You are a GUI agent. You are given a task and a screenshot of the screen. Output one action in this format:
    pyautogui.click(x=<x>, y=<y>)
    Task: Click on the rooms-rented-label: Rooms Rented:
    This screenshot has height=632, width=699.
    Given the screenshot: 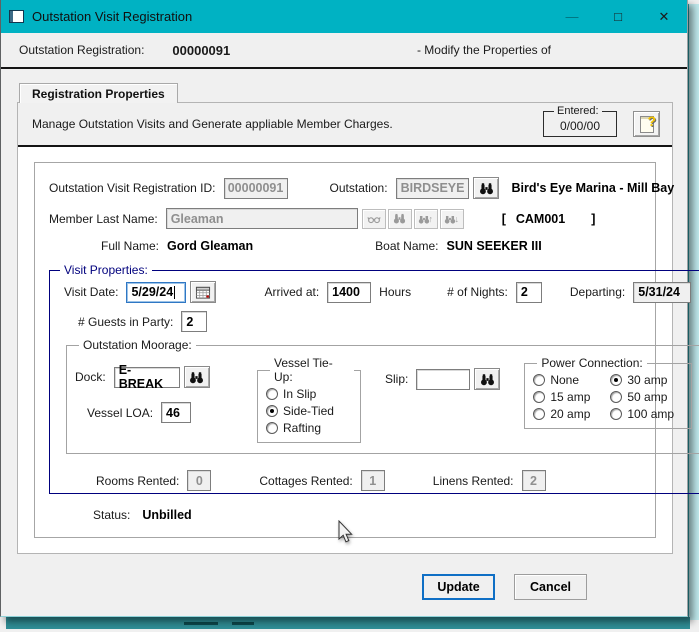 What is the action you would take?
    pyautogui.click(x=138, y=480)
    